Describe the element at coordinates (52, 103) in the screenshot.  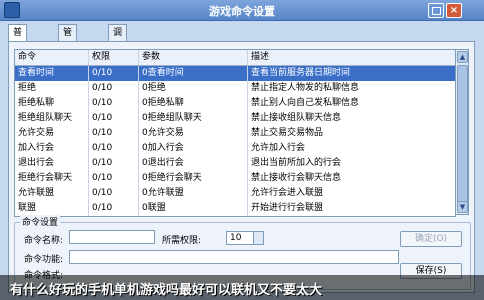
I see `cell-command: 拒绝私聊` at that location.